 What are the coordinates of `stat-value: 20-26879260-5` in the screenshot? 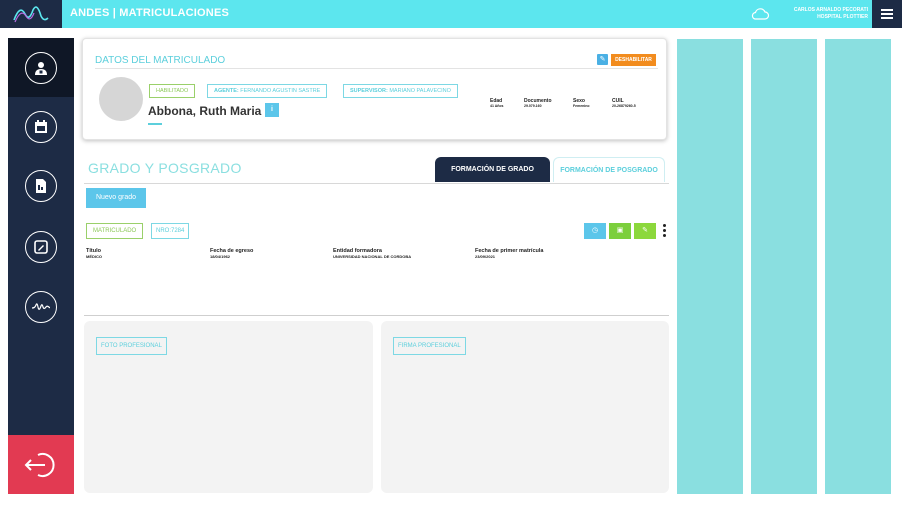 It's located at (624, 106).